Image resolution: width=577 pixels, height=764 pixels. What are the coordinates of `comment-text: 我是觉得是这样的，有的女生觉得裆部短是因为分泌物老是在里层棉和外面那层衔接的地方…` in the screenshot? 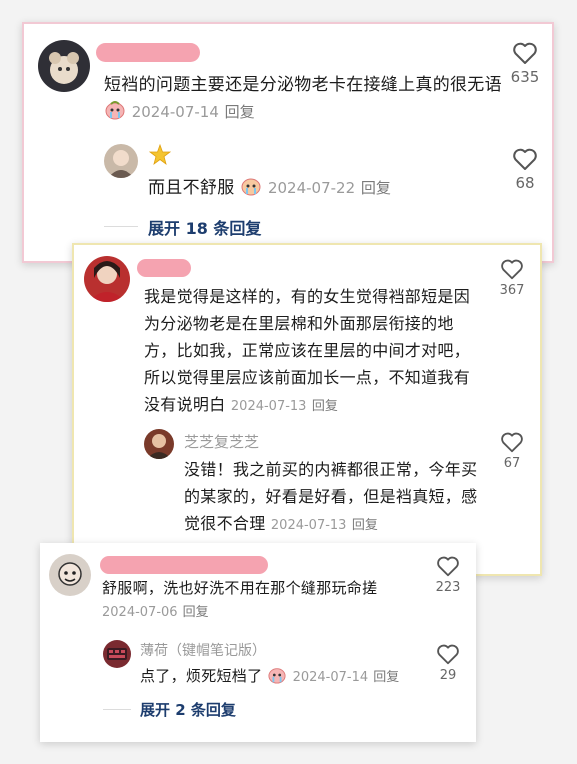 It's located at (307, 350).